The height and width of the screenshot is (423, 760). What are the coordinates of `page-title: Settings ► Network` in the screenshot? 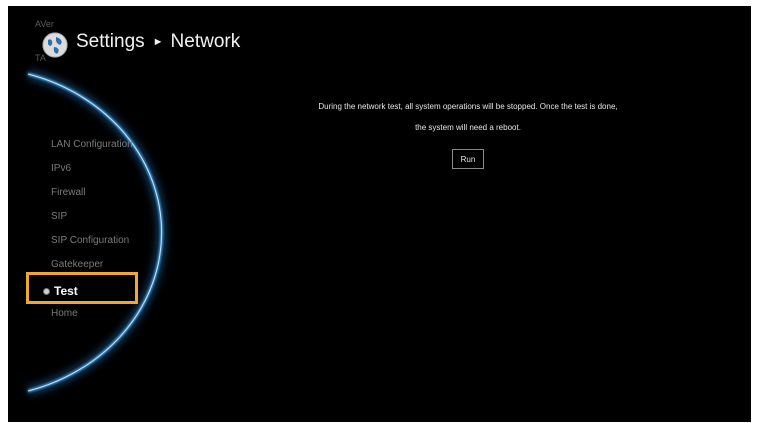 It's located at (158, 42).